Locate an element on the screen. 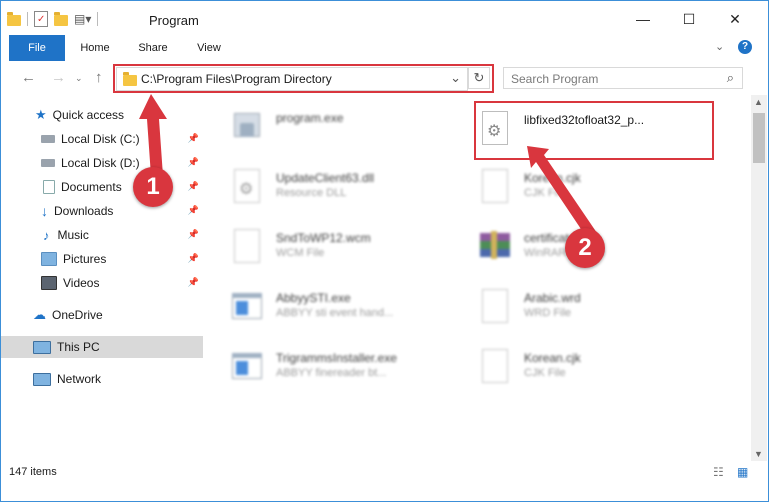  status-bar: 147 items ☷ ▦ is located at coordinates (384, 473).